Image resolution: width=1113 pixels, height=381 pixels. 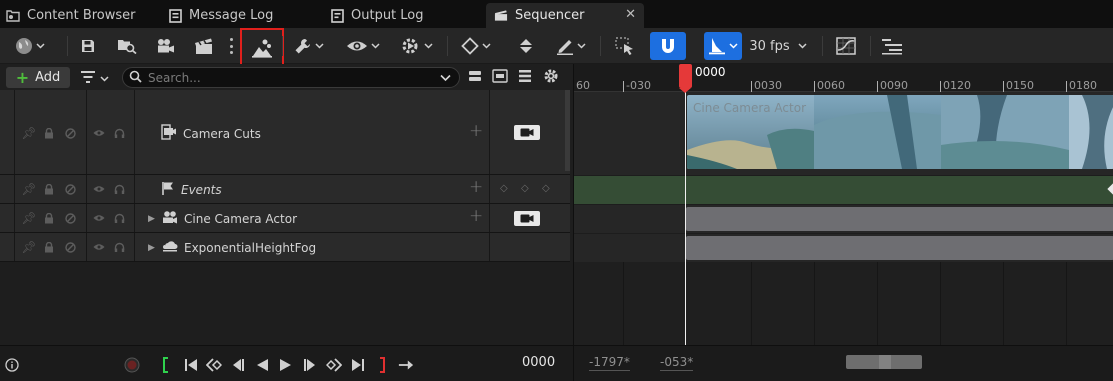 What do you see at coordinates (127, 46) in the screenshot?
I see `find-in-content-browser-button` at bounding box center [127, 46].